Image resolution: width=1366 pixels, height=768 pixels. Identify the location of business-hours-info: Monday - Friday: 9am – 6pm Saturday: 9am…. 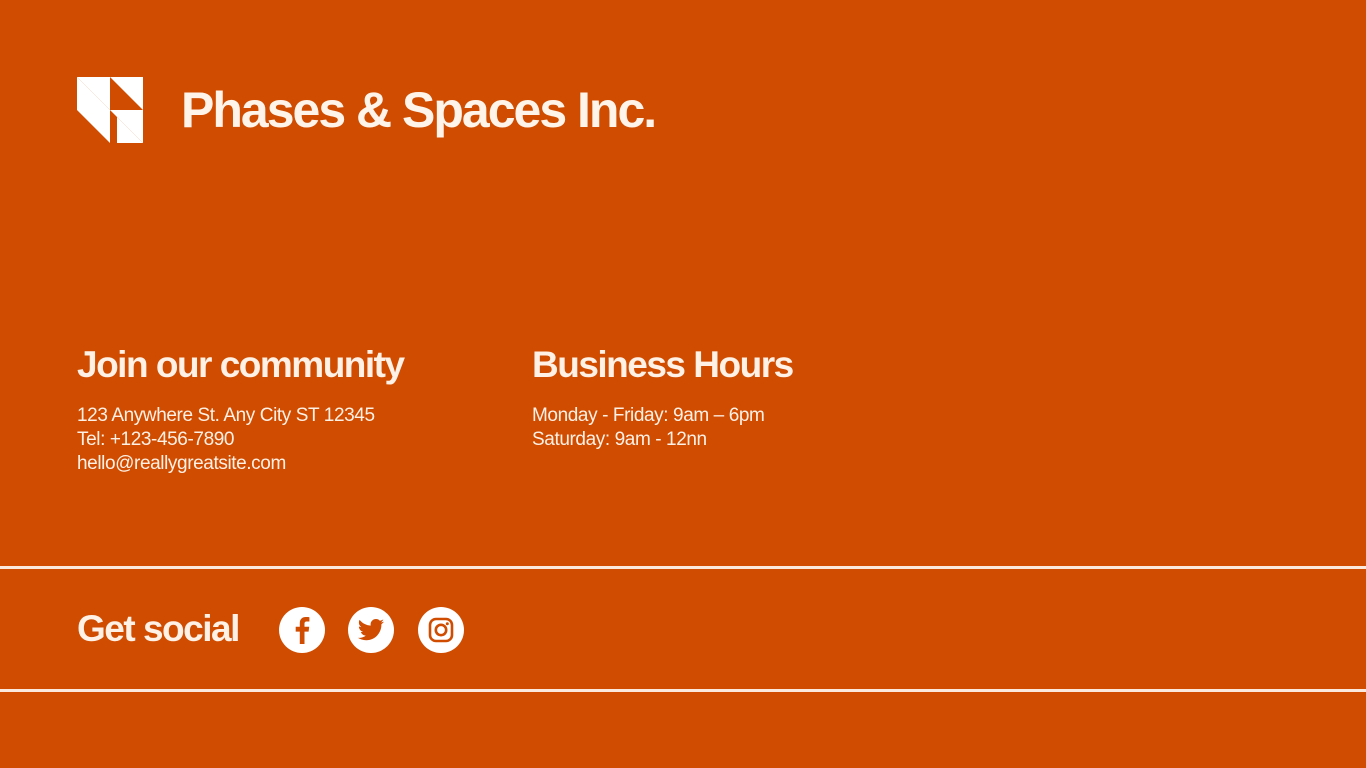
(648, 428).